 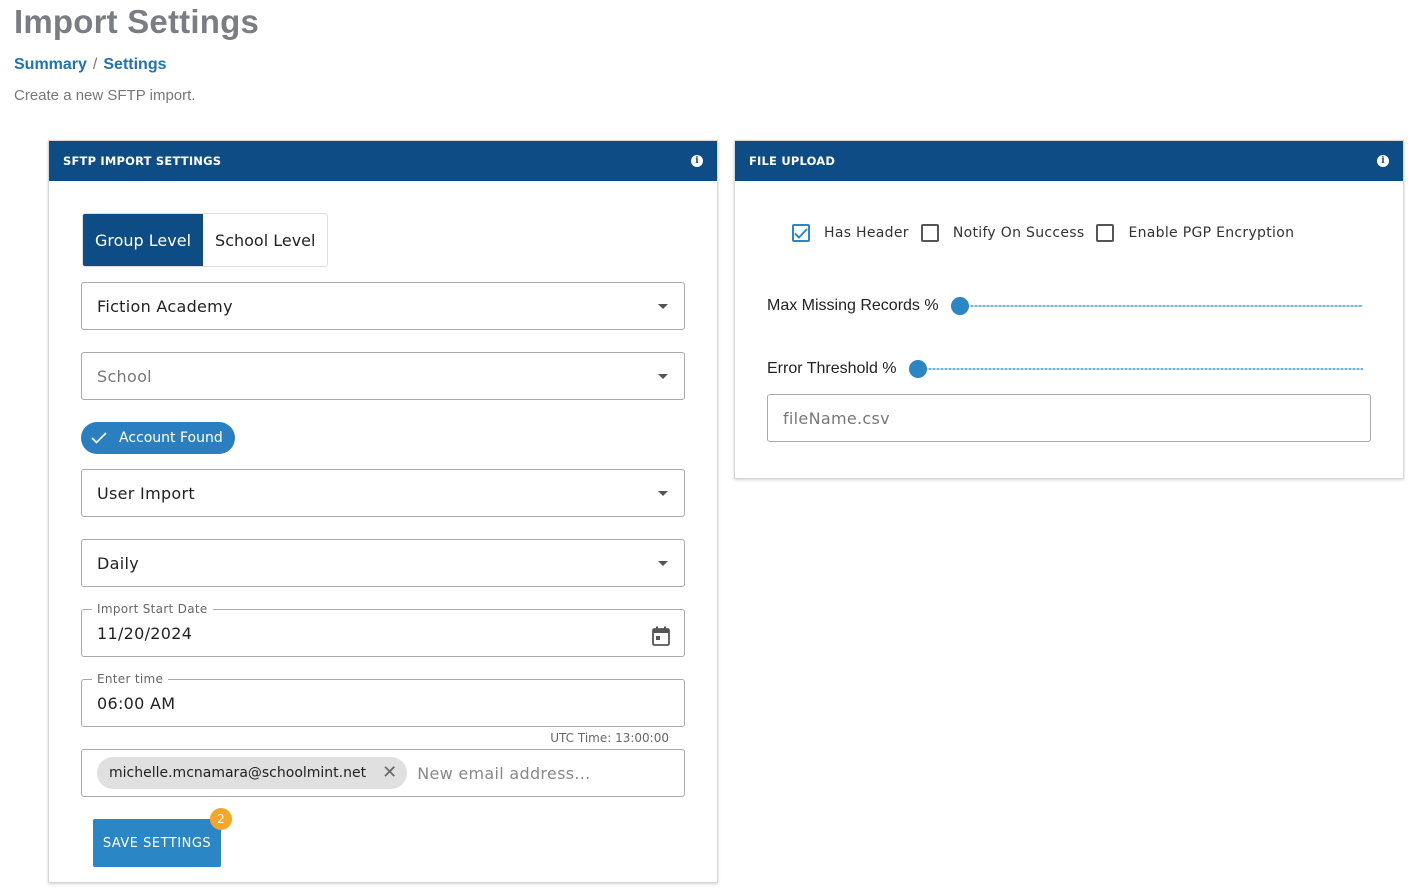 I want to click on group-select: Fiction Academy, so click(x=383, y=306).